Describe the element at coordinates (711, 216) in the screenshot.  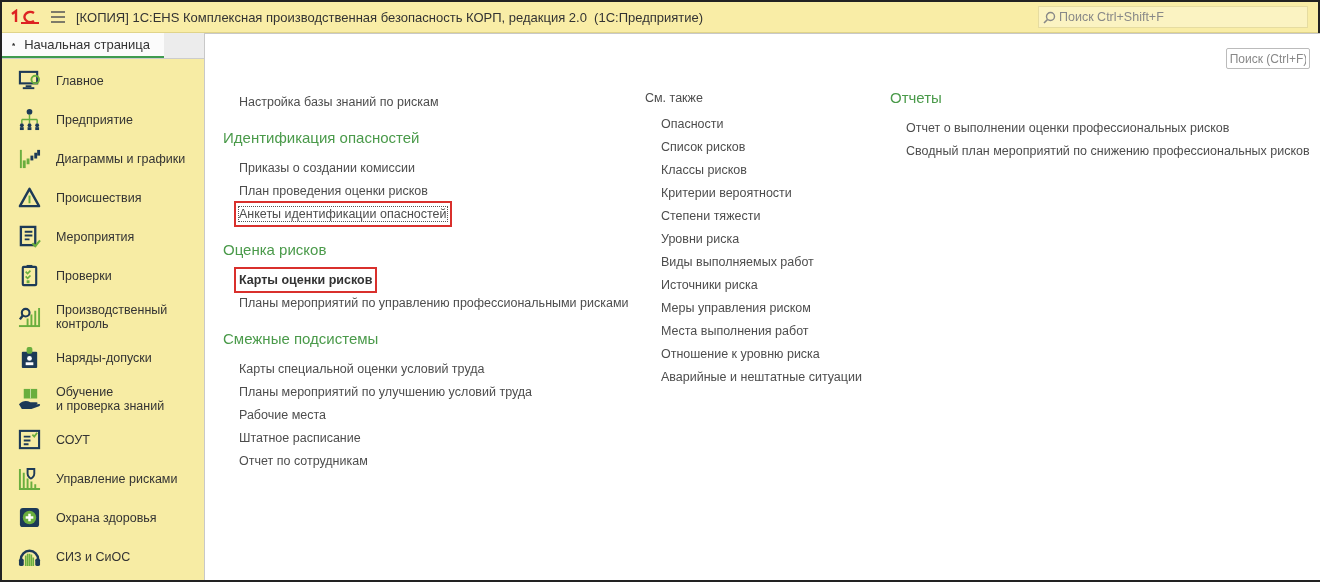
I see `nav-link: Степени тяжести` at that location.